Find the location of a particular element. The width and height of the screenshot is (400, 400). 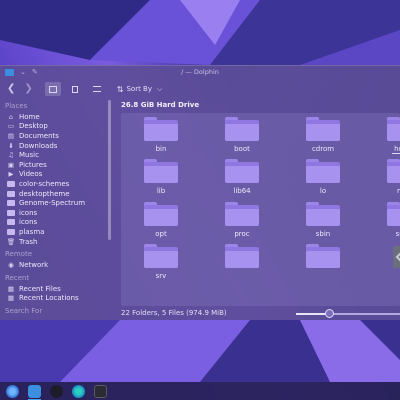

places-item-desktop: ▭ Desktop is located at coordinates (56, 127).